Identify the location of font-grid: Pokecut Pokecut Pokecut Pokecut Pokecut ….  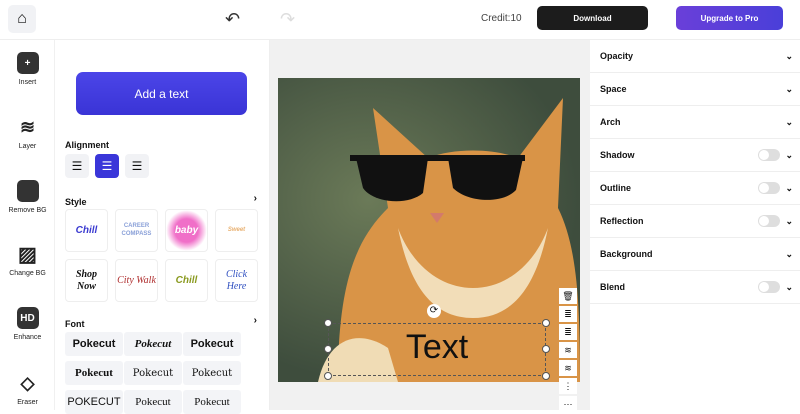
(153, 373).